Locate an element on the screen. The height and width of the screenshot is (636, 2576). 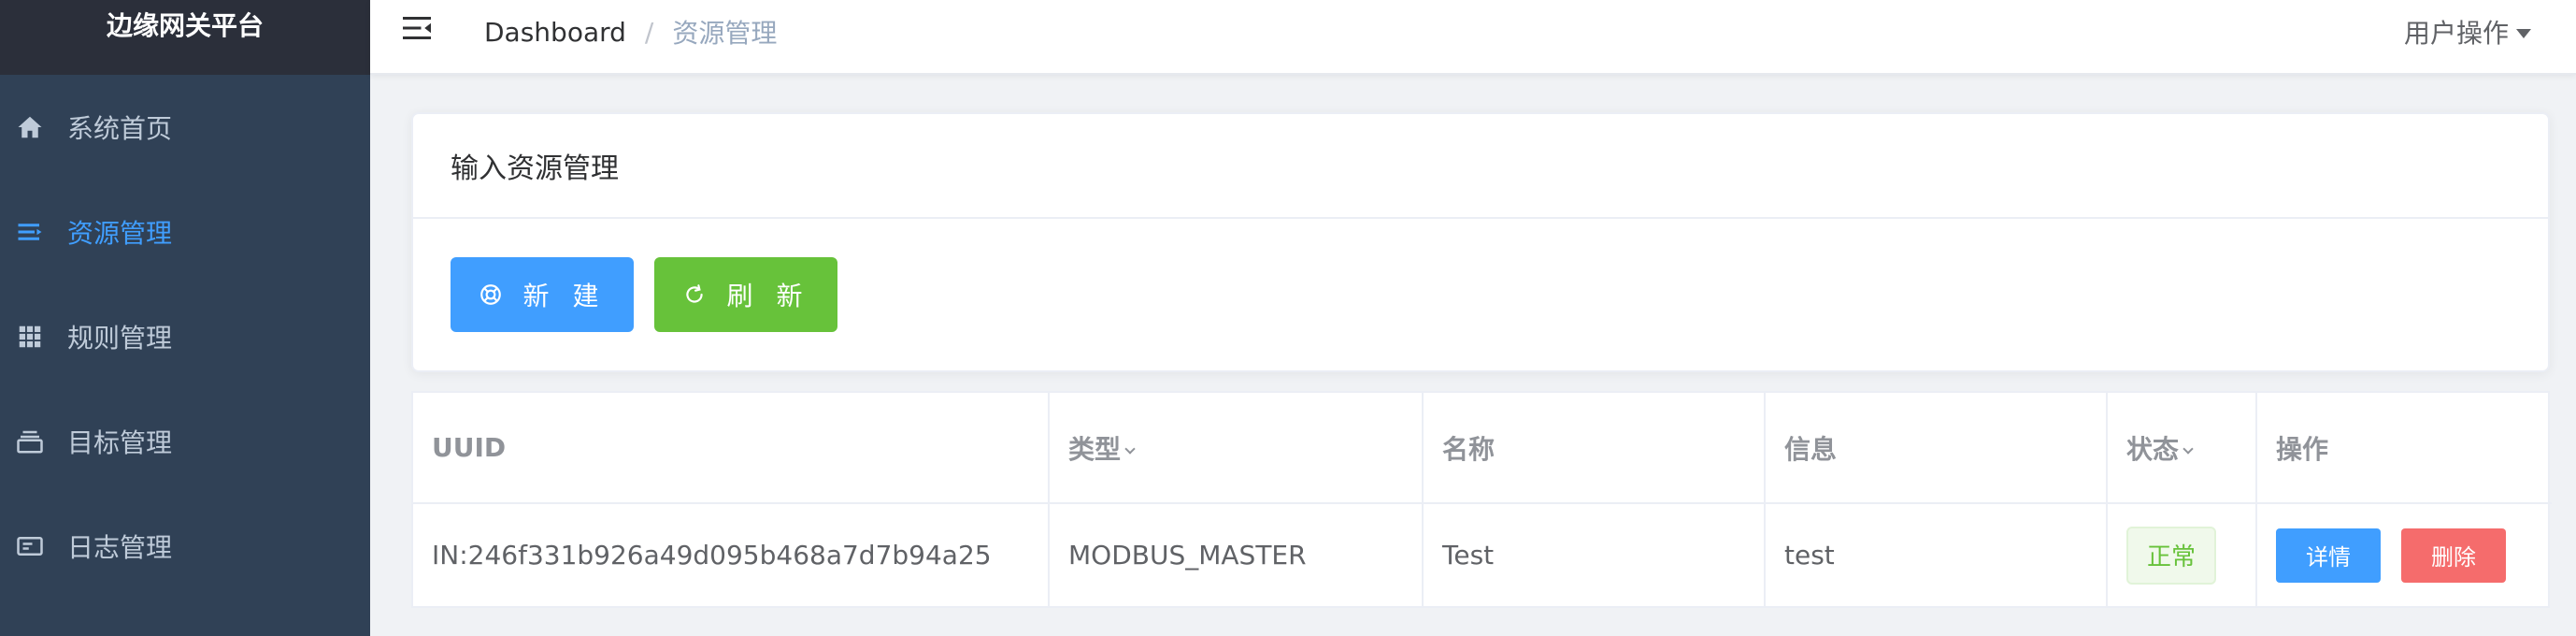
sidebar-item-label: 系统首页 is located at coordinates (120, 128).